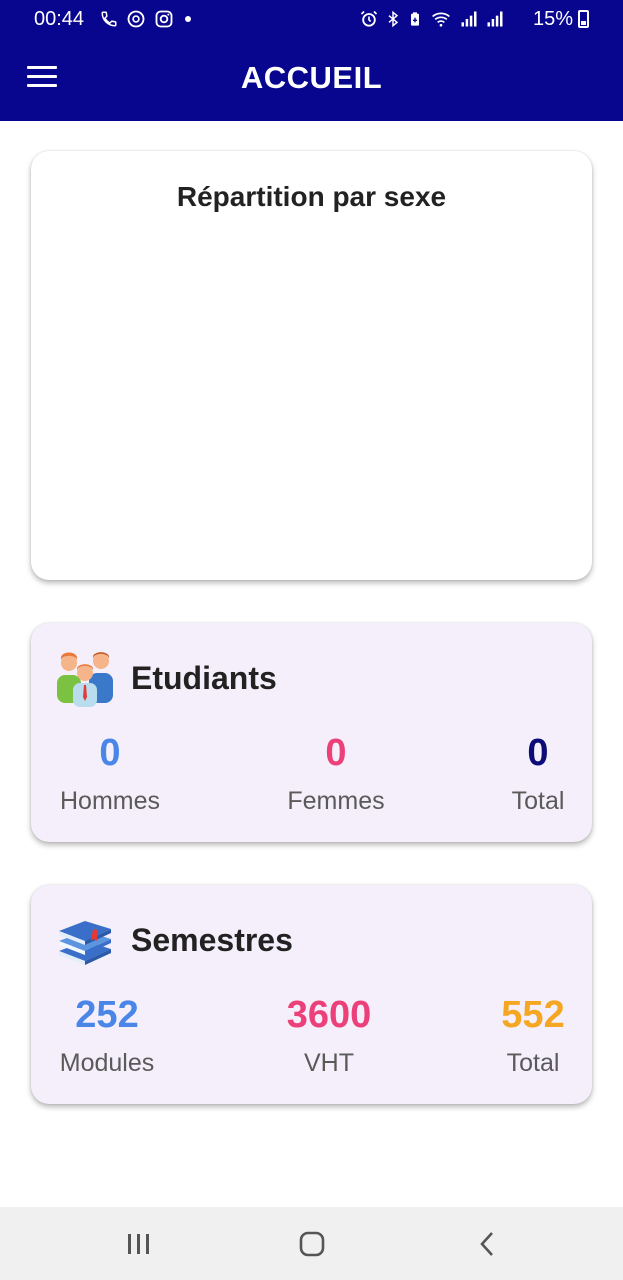 The image size is (623, 1280). What do you see at coordinates (311, 196) in the screenshot?
I see `chart-title: Répartition par sexe` at bounding box center [311, 196].